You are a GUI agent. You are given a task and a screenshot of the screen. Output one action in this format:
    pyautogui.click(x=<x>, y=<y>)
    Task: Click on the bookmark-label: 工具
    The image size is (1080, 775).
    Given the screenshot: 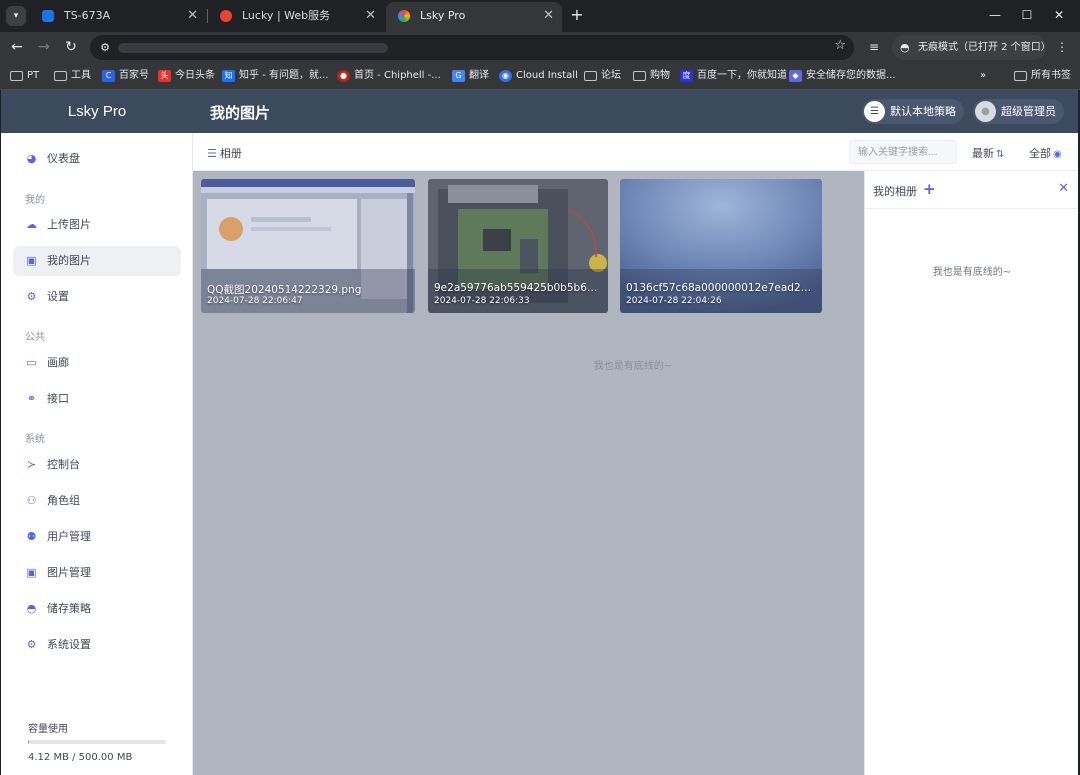 What is the action you would take?
    pyautogui.click(x=81, y=75)
    